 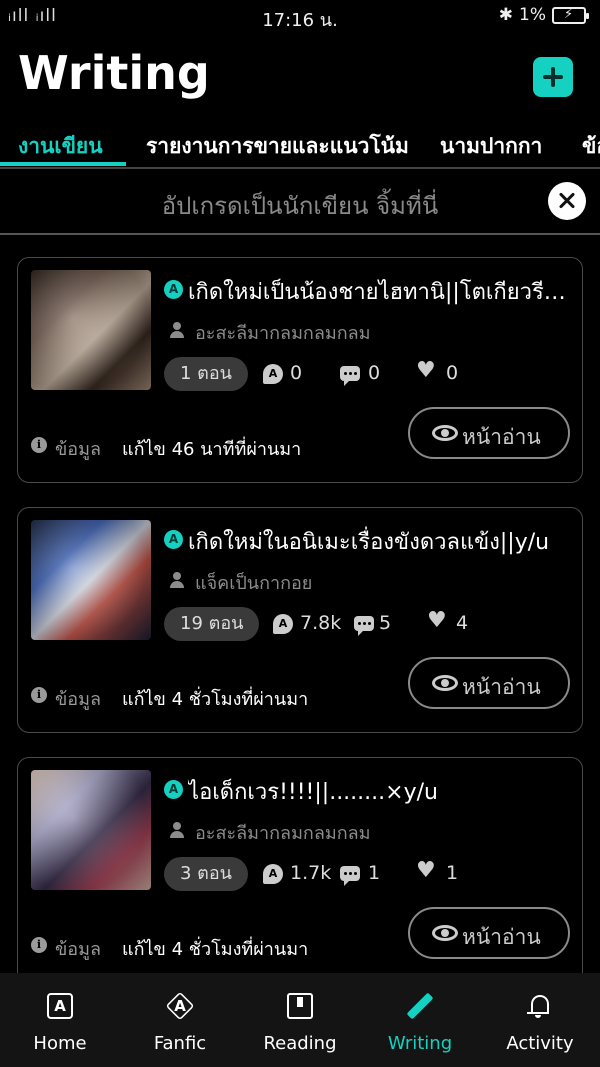 I want to click on nav-writing: Writing, so click(x=420, y=1020).